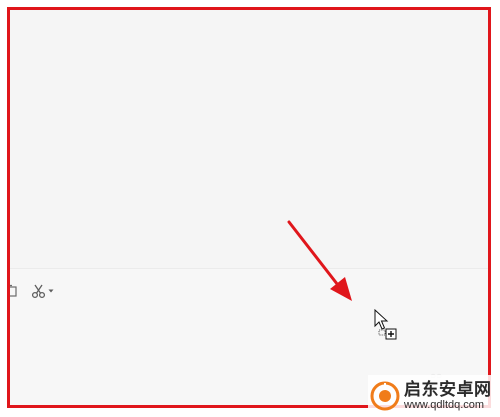 The width and height of the screenshot is (500, 417). I want to click on folder-icon, so click(13, 290).